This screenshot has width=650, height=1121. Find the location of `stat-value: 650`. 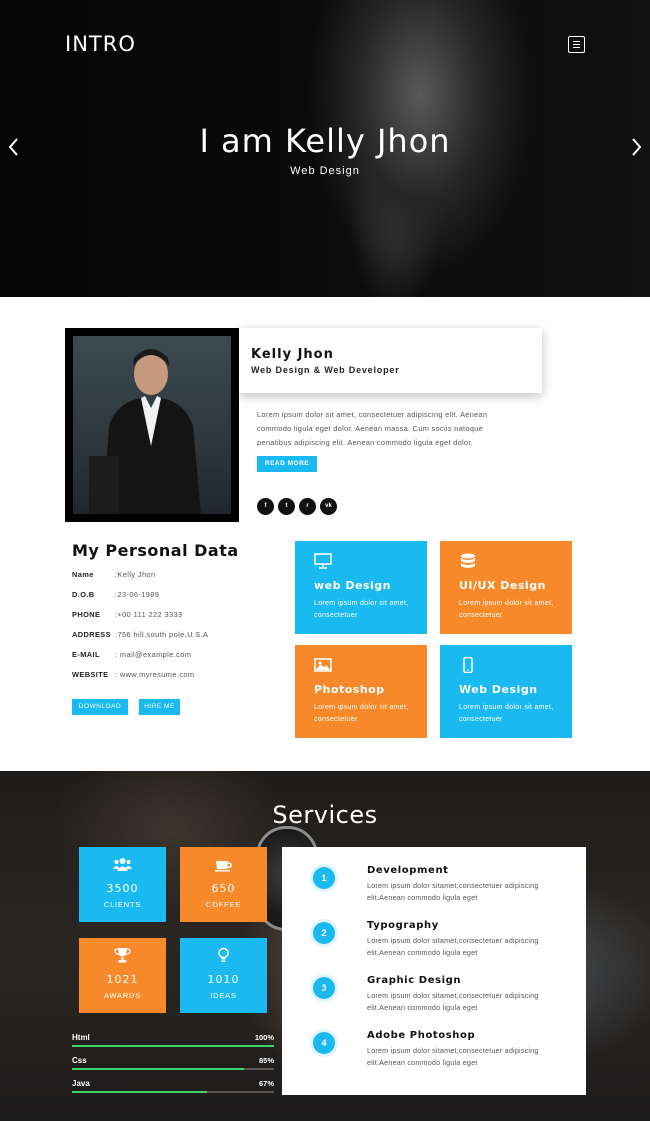

stat-value: 650 is located at coordinates (223, 888).